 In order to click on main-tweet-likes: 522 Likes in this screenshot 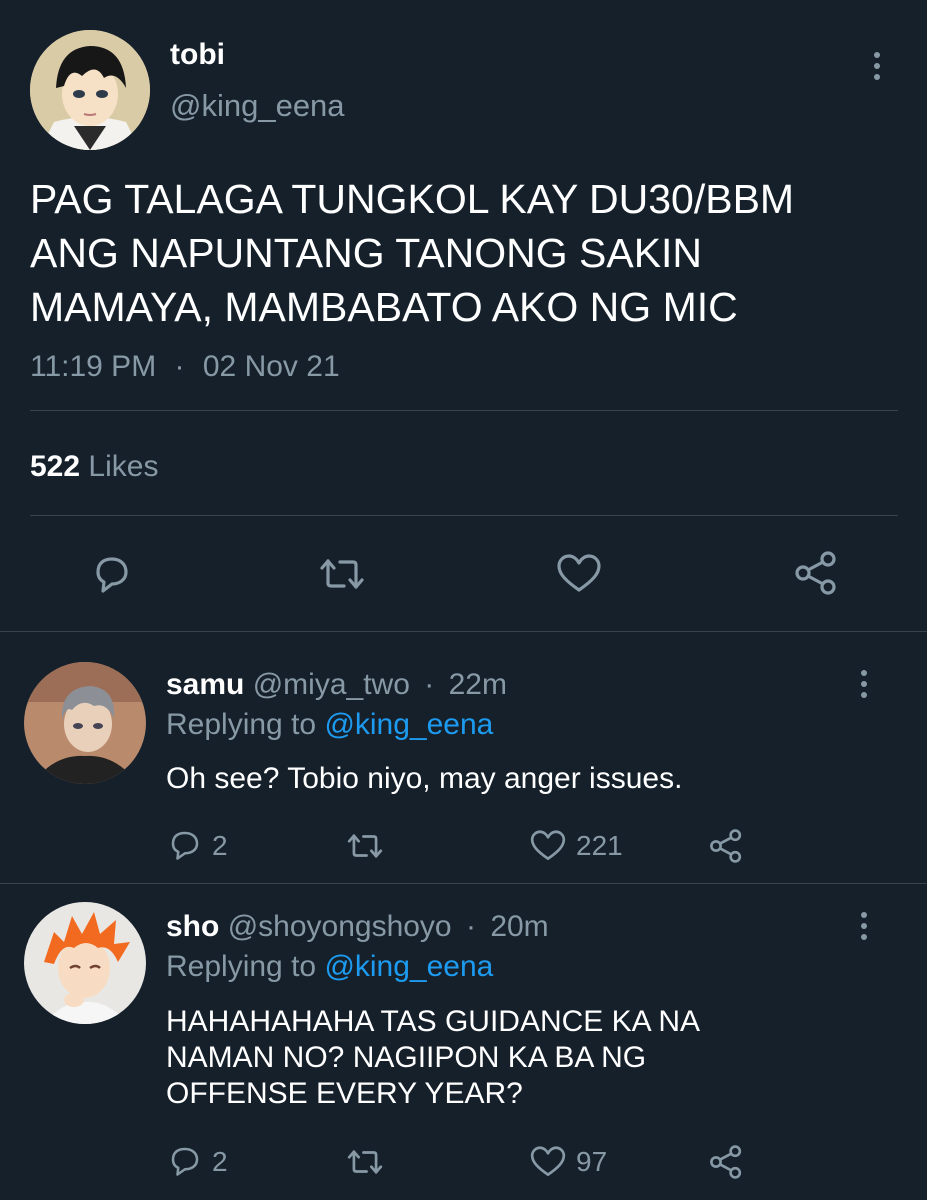, I will do `click(94, 467)`.